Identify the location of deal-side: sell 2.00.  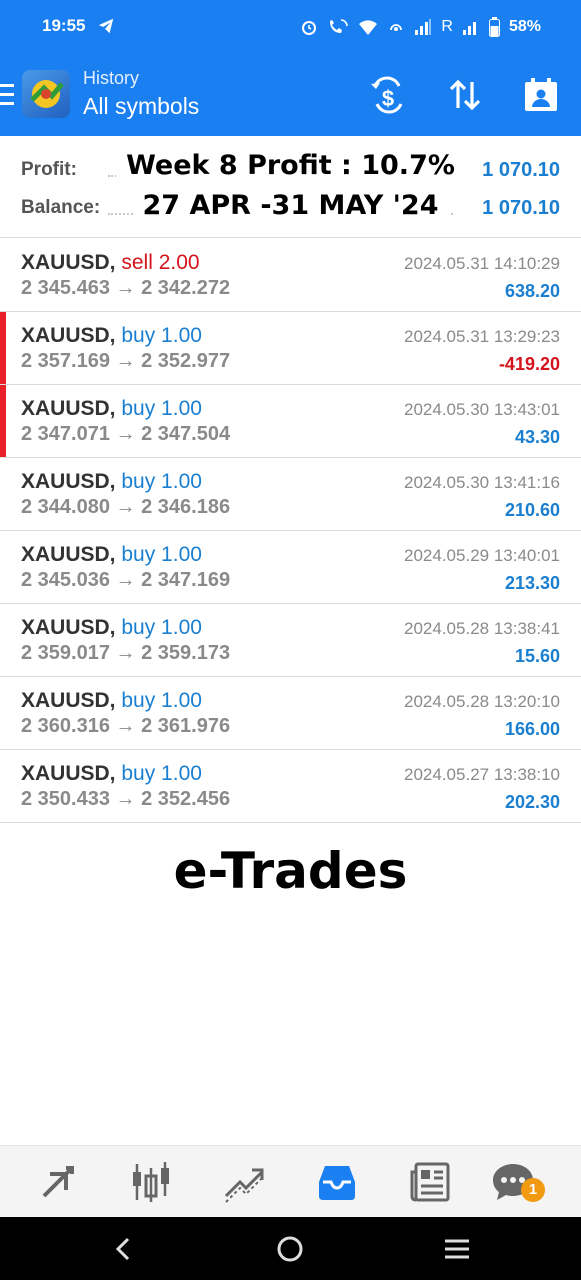
(160, 262).